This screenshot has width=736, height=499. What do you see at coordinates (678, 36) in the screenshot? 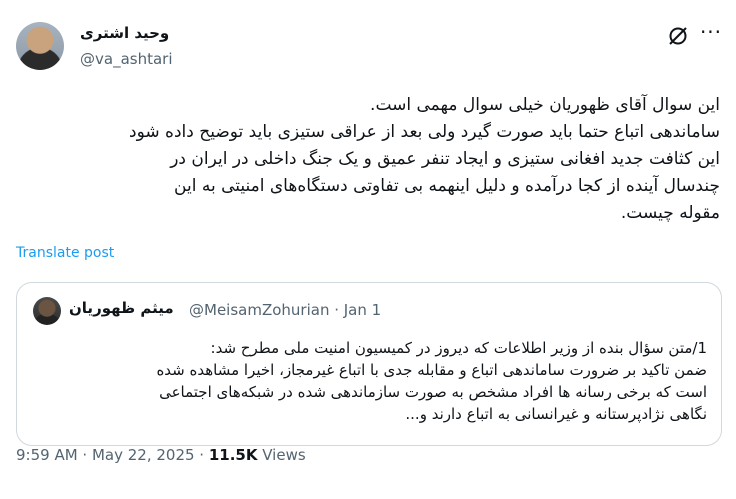
I see `grok-icon` at bounding box center [678, 36].